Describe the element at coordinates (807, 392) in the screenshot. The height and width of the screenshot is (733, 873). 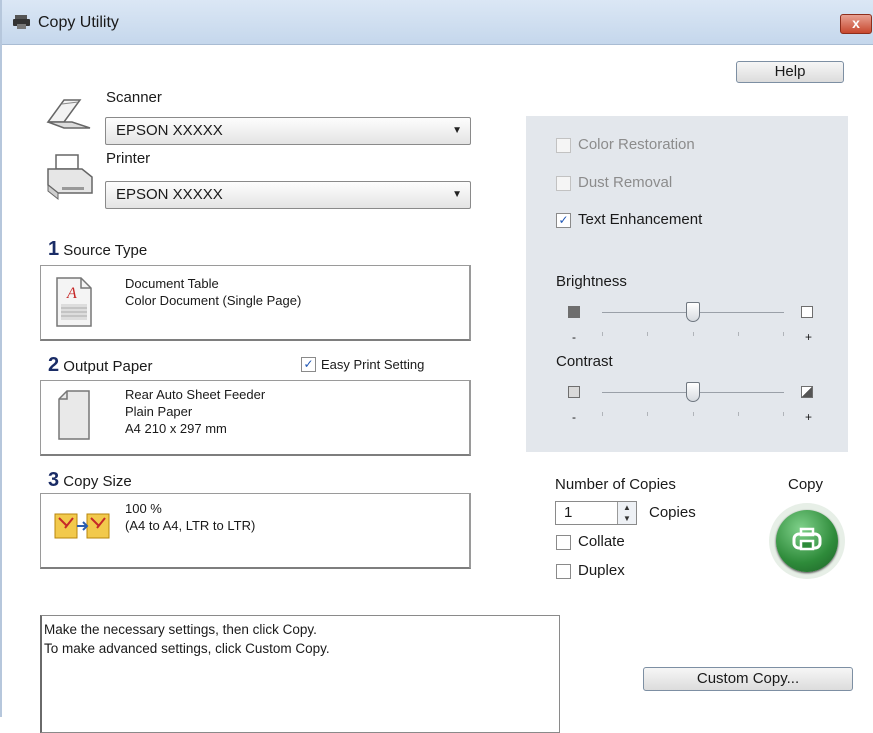
I see `contrast-high-icon` at that location.